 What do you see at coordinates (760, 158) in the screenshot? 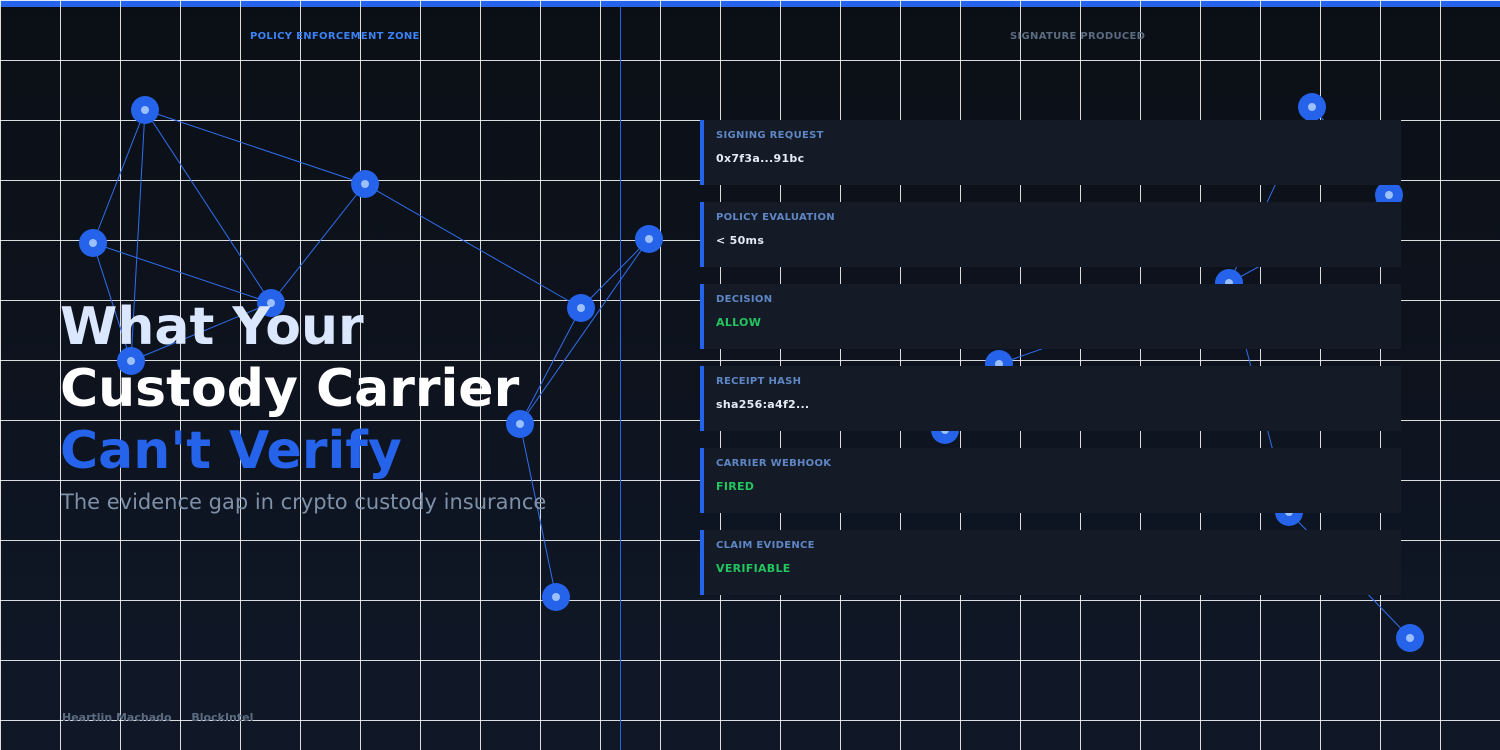
I see `step-value: 0x7f3a...91bc` at bounding box center [760, 158].